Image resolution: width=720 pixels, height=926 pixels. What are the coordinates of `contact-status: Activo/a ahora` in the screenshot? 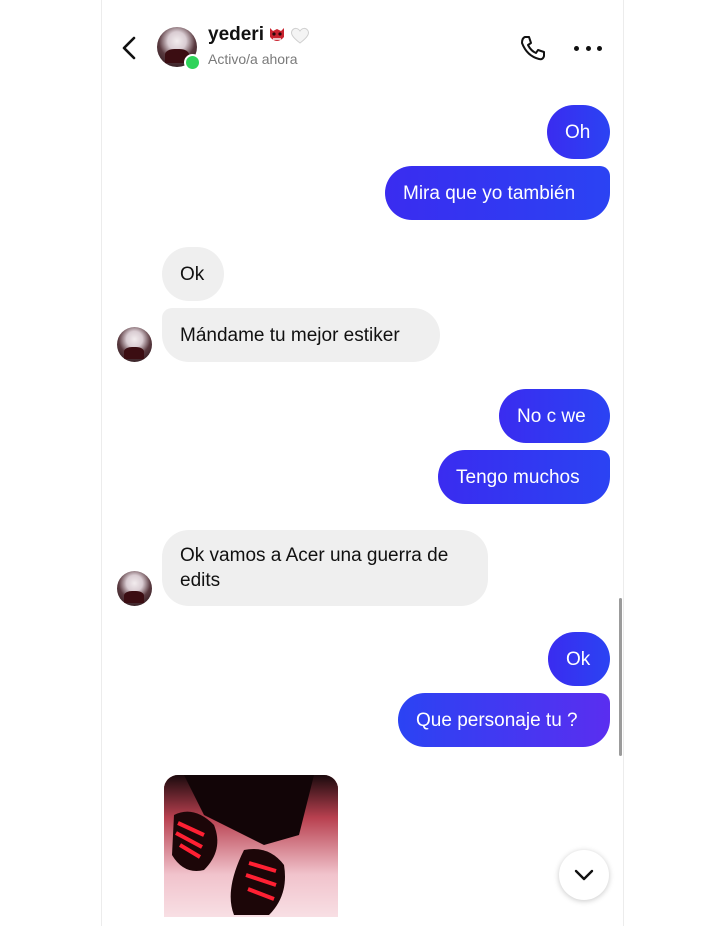 It's located at (253, 59).